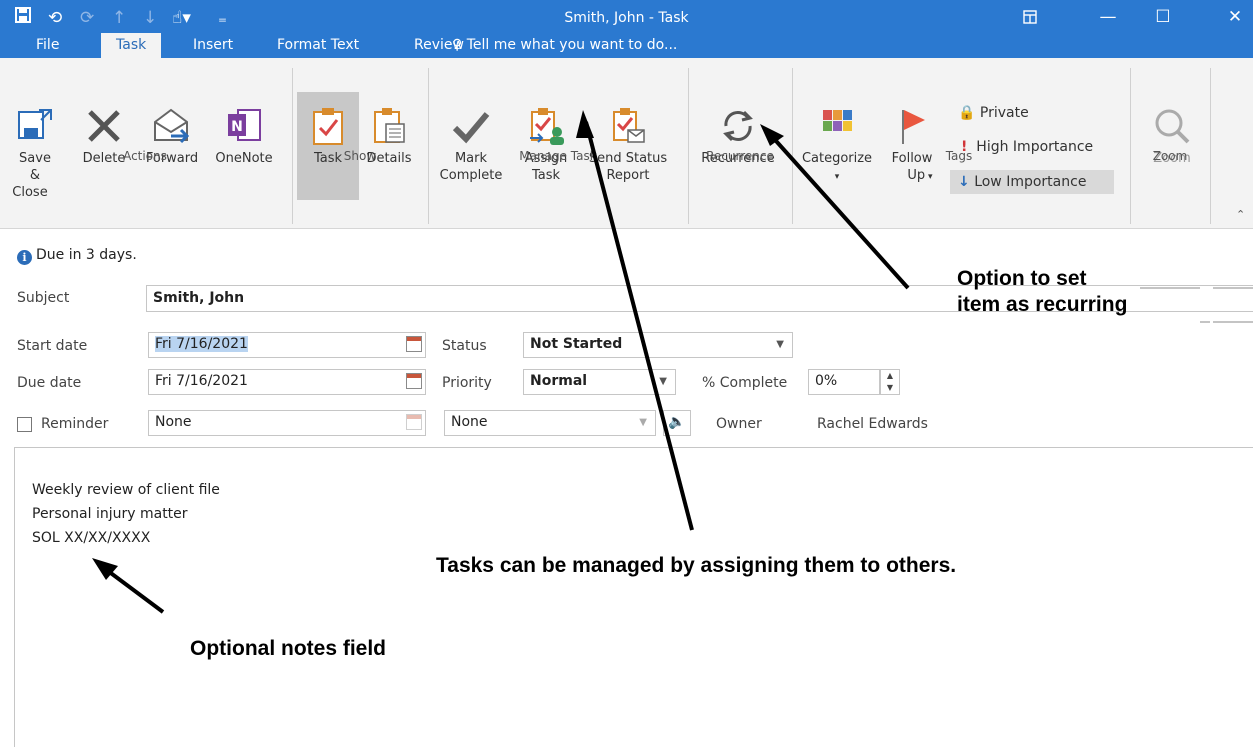 Image resolution: width=1253 pixels, height=747 pixels. I want to click on lock-icon: 🔒, so click(967, 113).